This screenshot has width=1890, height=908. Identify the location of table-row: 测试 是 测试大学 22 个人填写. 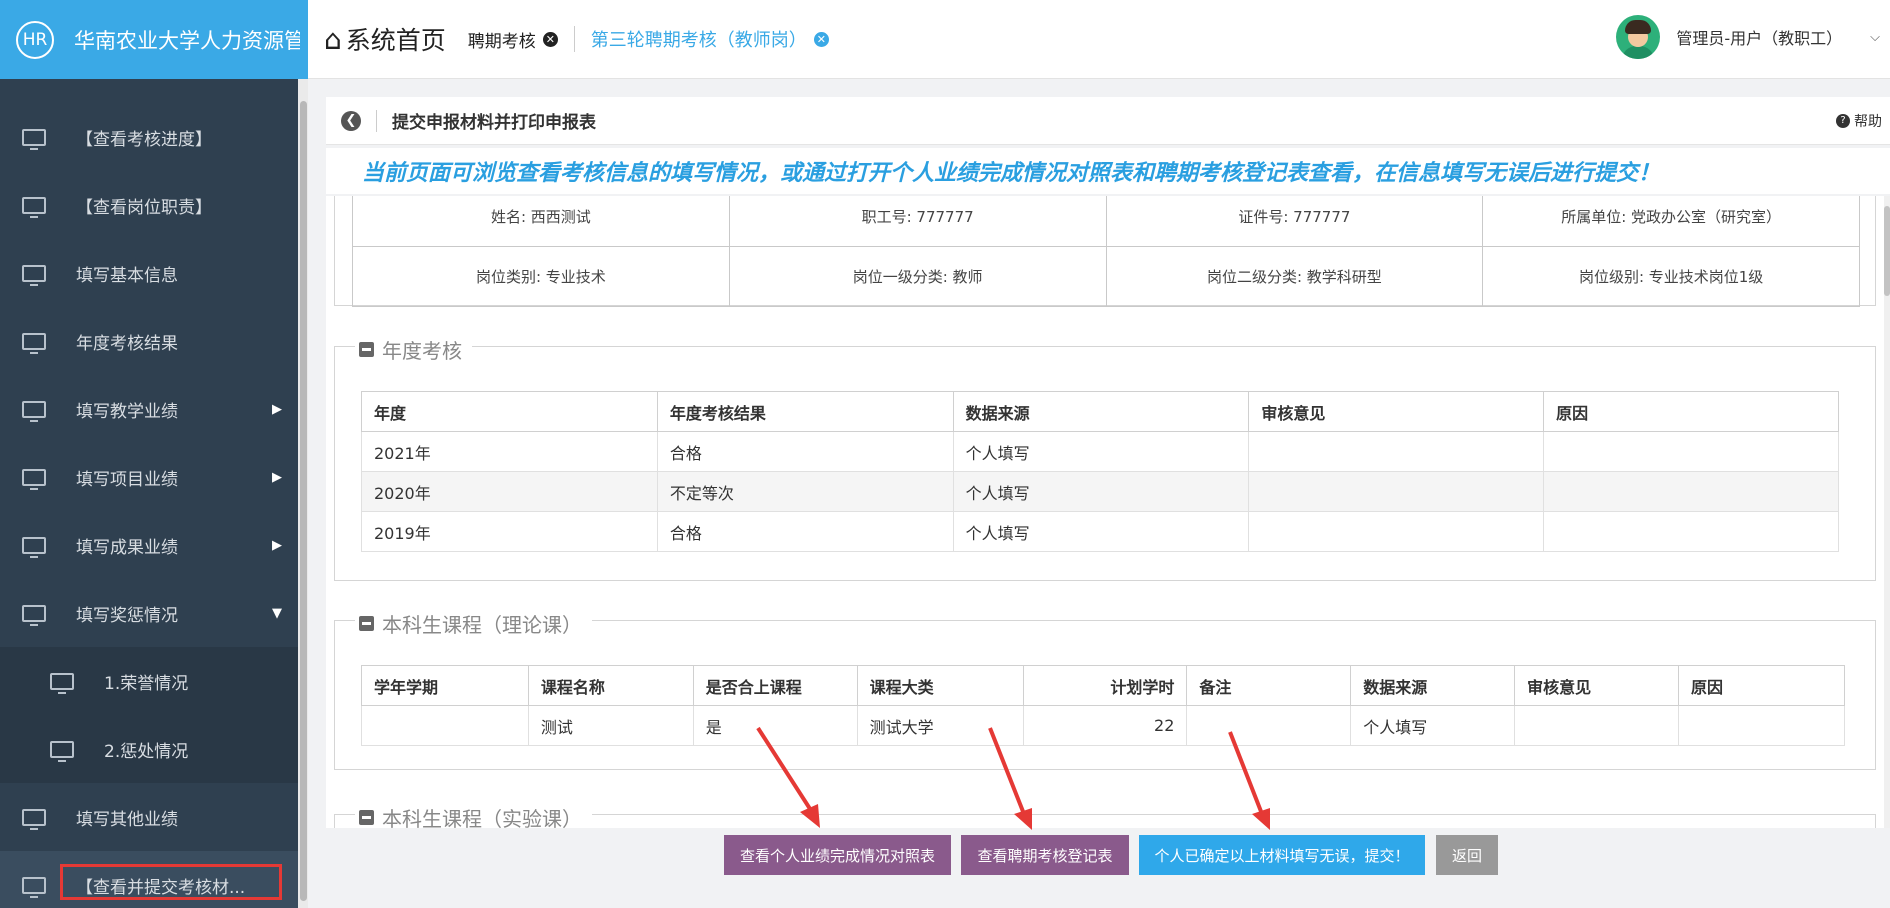
(1103, 725).